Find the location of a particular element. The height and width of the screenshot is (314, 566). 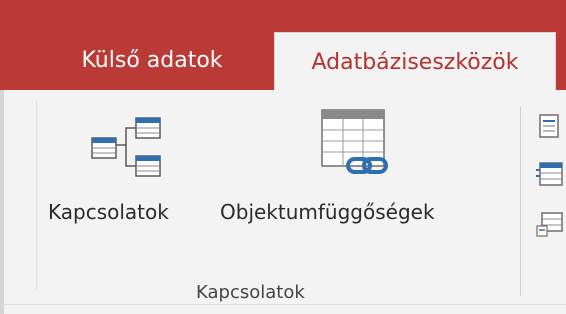

database-documenter-icon is located at coordinates (551, 127).